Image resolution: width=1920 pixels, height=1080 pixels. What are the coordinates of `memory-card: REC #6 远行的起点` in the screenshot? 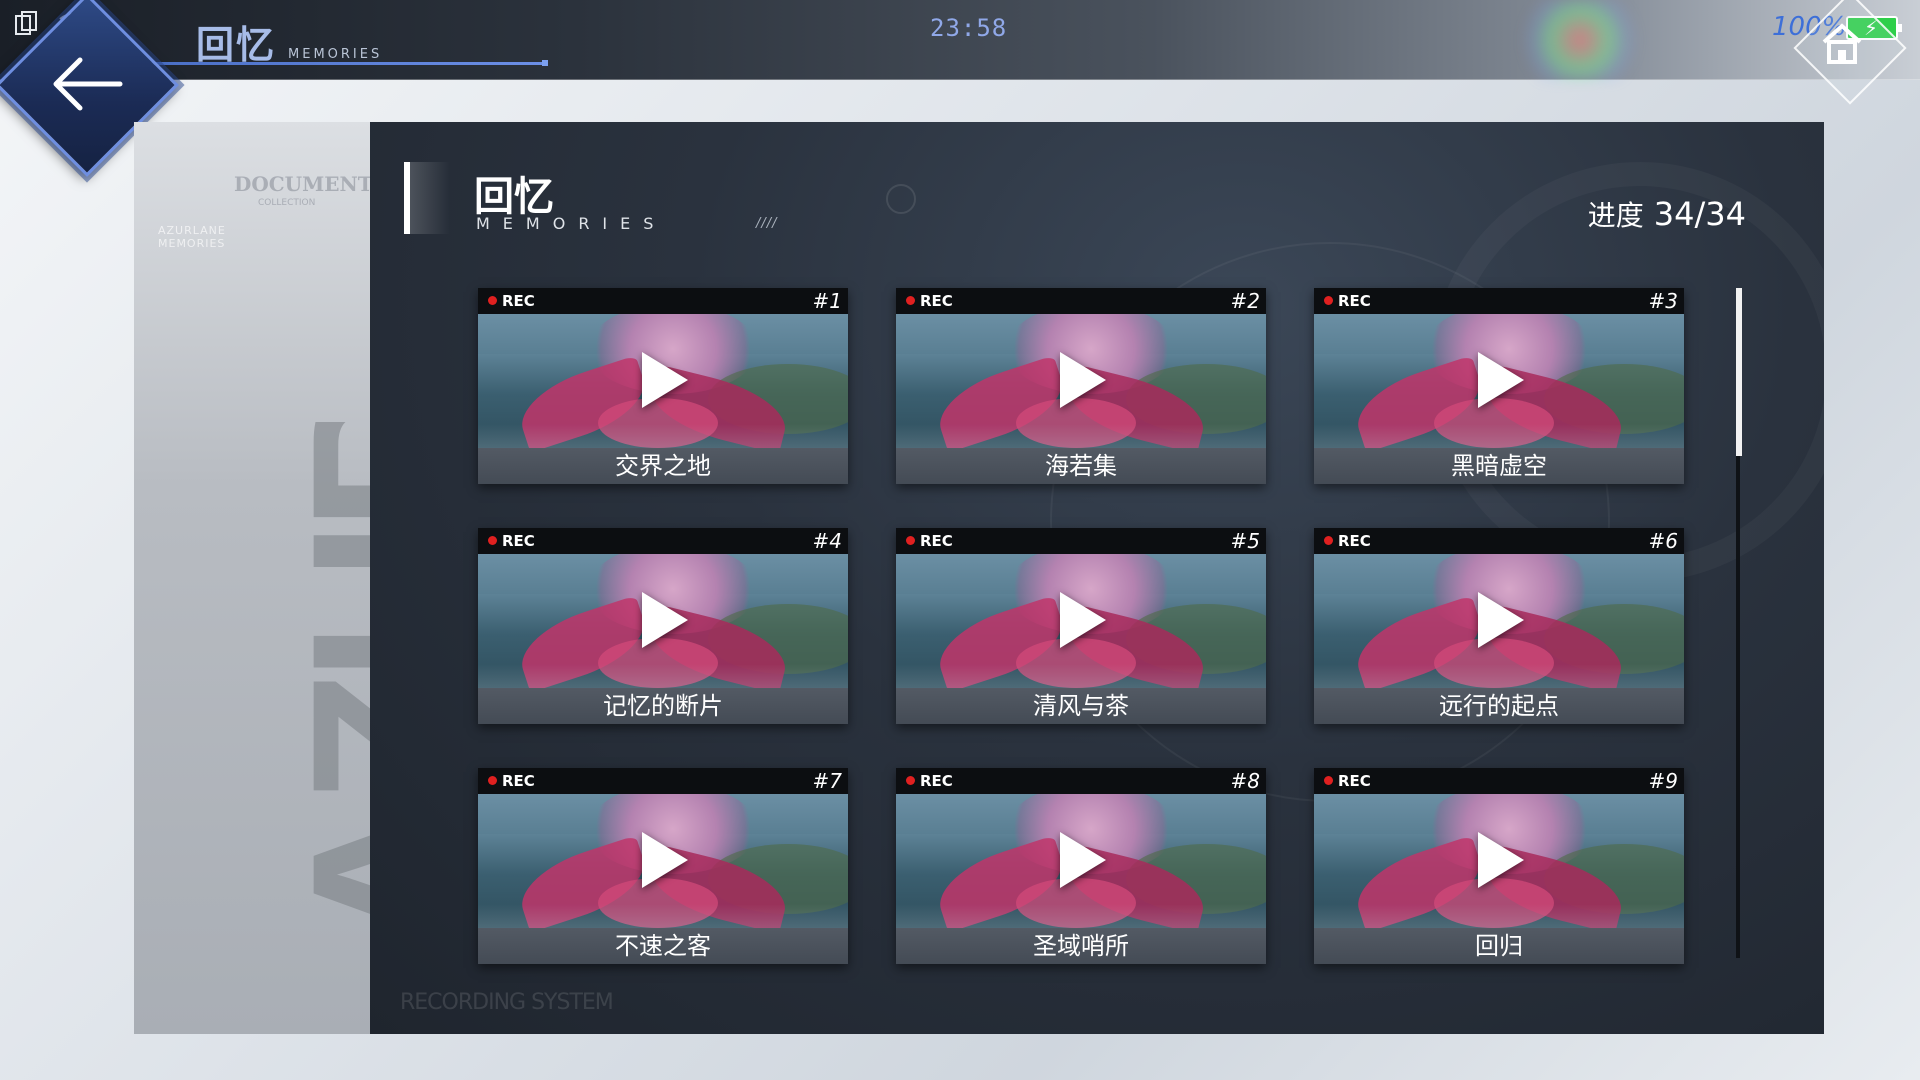 It's located at (1499, 626).